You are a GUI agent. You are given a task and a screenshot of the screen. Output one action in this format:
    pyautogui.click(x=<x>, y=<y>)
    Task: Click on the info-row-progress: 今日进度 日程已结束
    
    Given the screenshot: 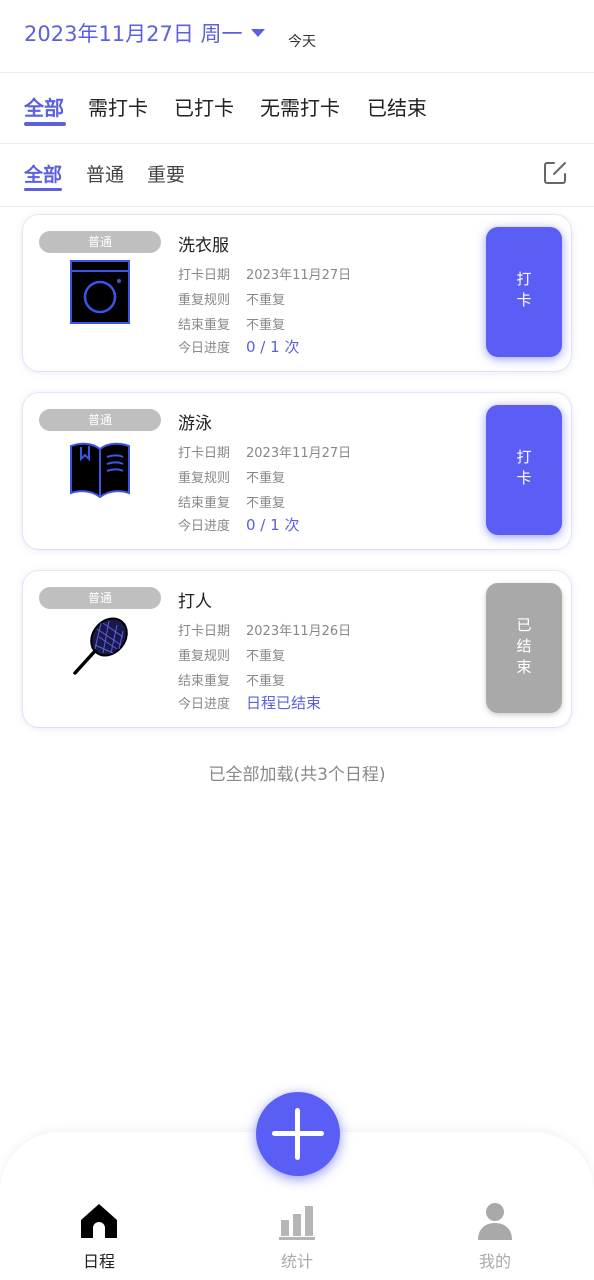 What is the action you would take?
    pyautogui.click(x=250, y=703)
    